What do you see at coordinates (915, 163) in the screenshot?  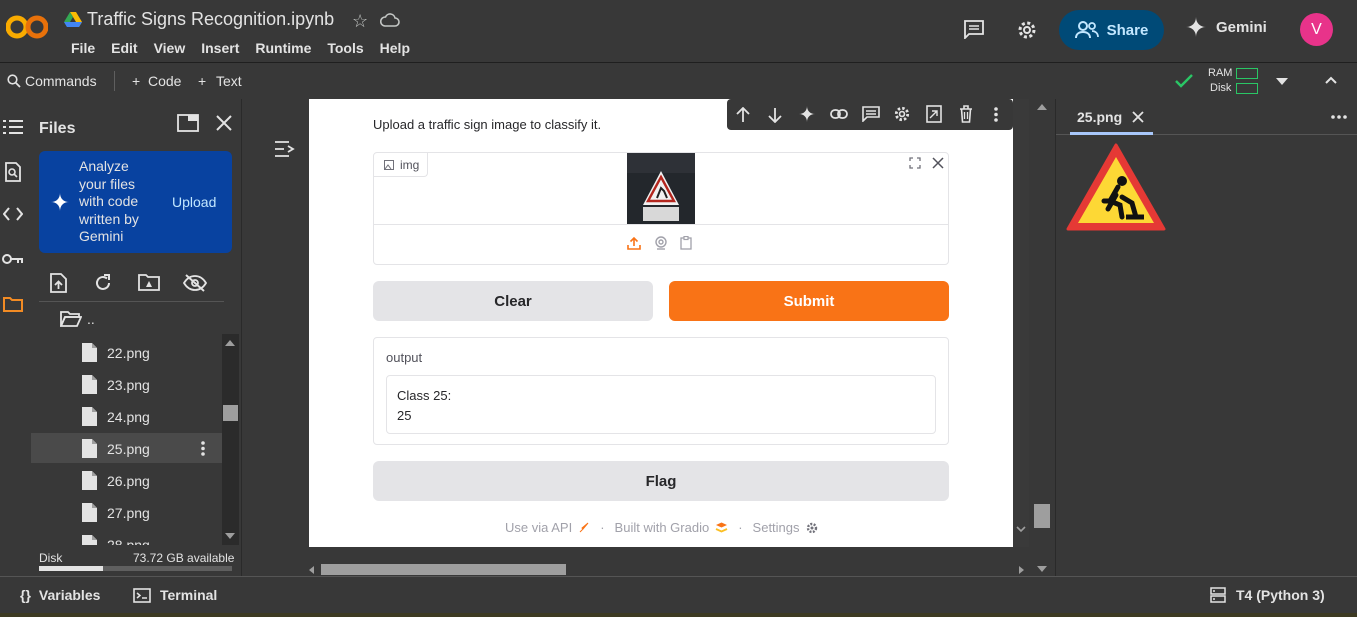 I see `fullscreen-icon` at bounding box center [915, 163].